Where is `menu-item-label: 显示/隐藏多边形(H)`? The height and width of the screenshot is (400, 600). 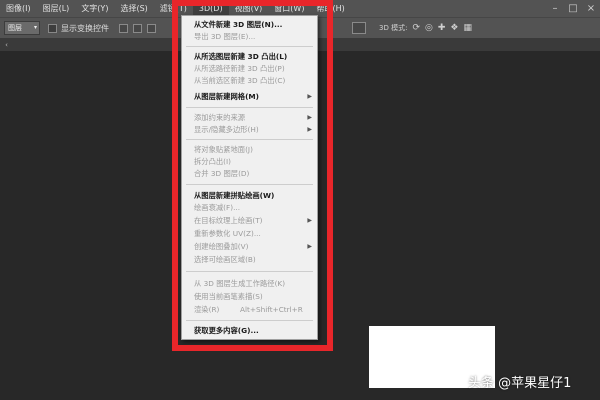 menu-item-label: 显示/隐藏多边形(H) is located at coordinates (226, 129).